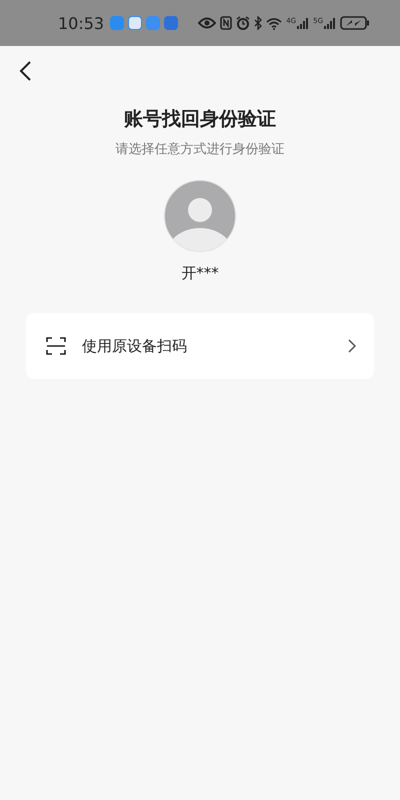  I want to click on page-subtitle: 请选择任意方式进行身份验证, so click(200, 149).